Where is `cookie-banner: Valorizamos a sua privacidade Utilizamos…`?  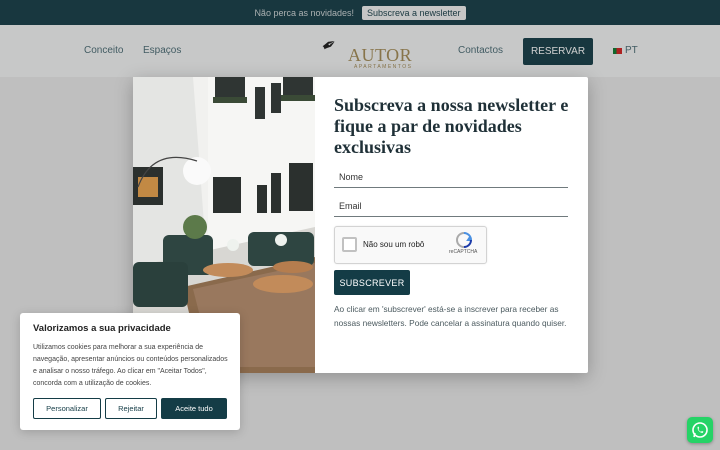
cookie-banner: Valorizamos a sua privacidade Utilizamos… is located at coordinates (130, 371).